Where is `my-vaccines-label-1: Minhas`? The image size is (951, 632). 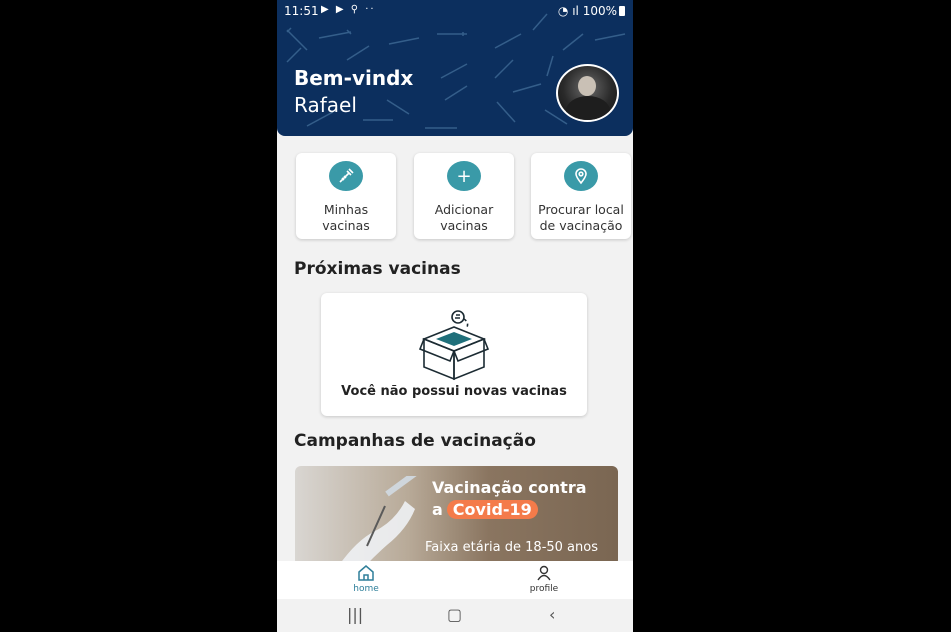 my-vaccines-label-1: Minhas is located at coordinates (346, 209).